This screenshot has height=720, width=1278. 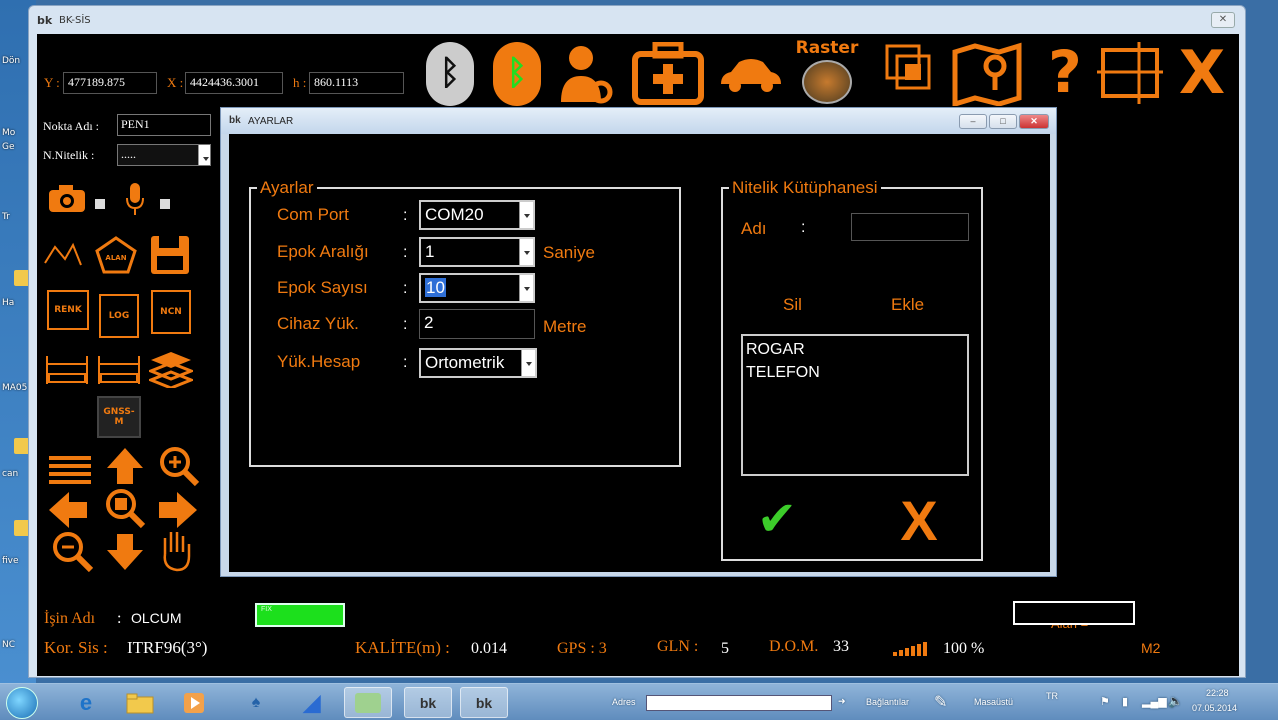 What do you see at coordinates (1175, 701) in the screenshot?
I see `volume-icon: 🔈` at bounding box center [1175, 701].